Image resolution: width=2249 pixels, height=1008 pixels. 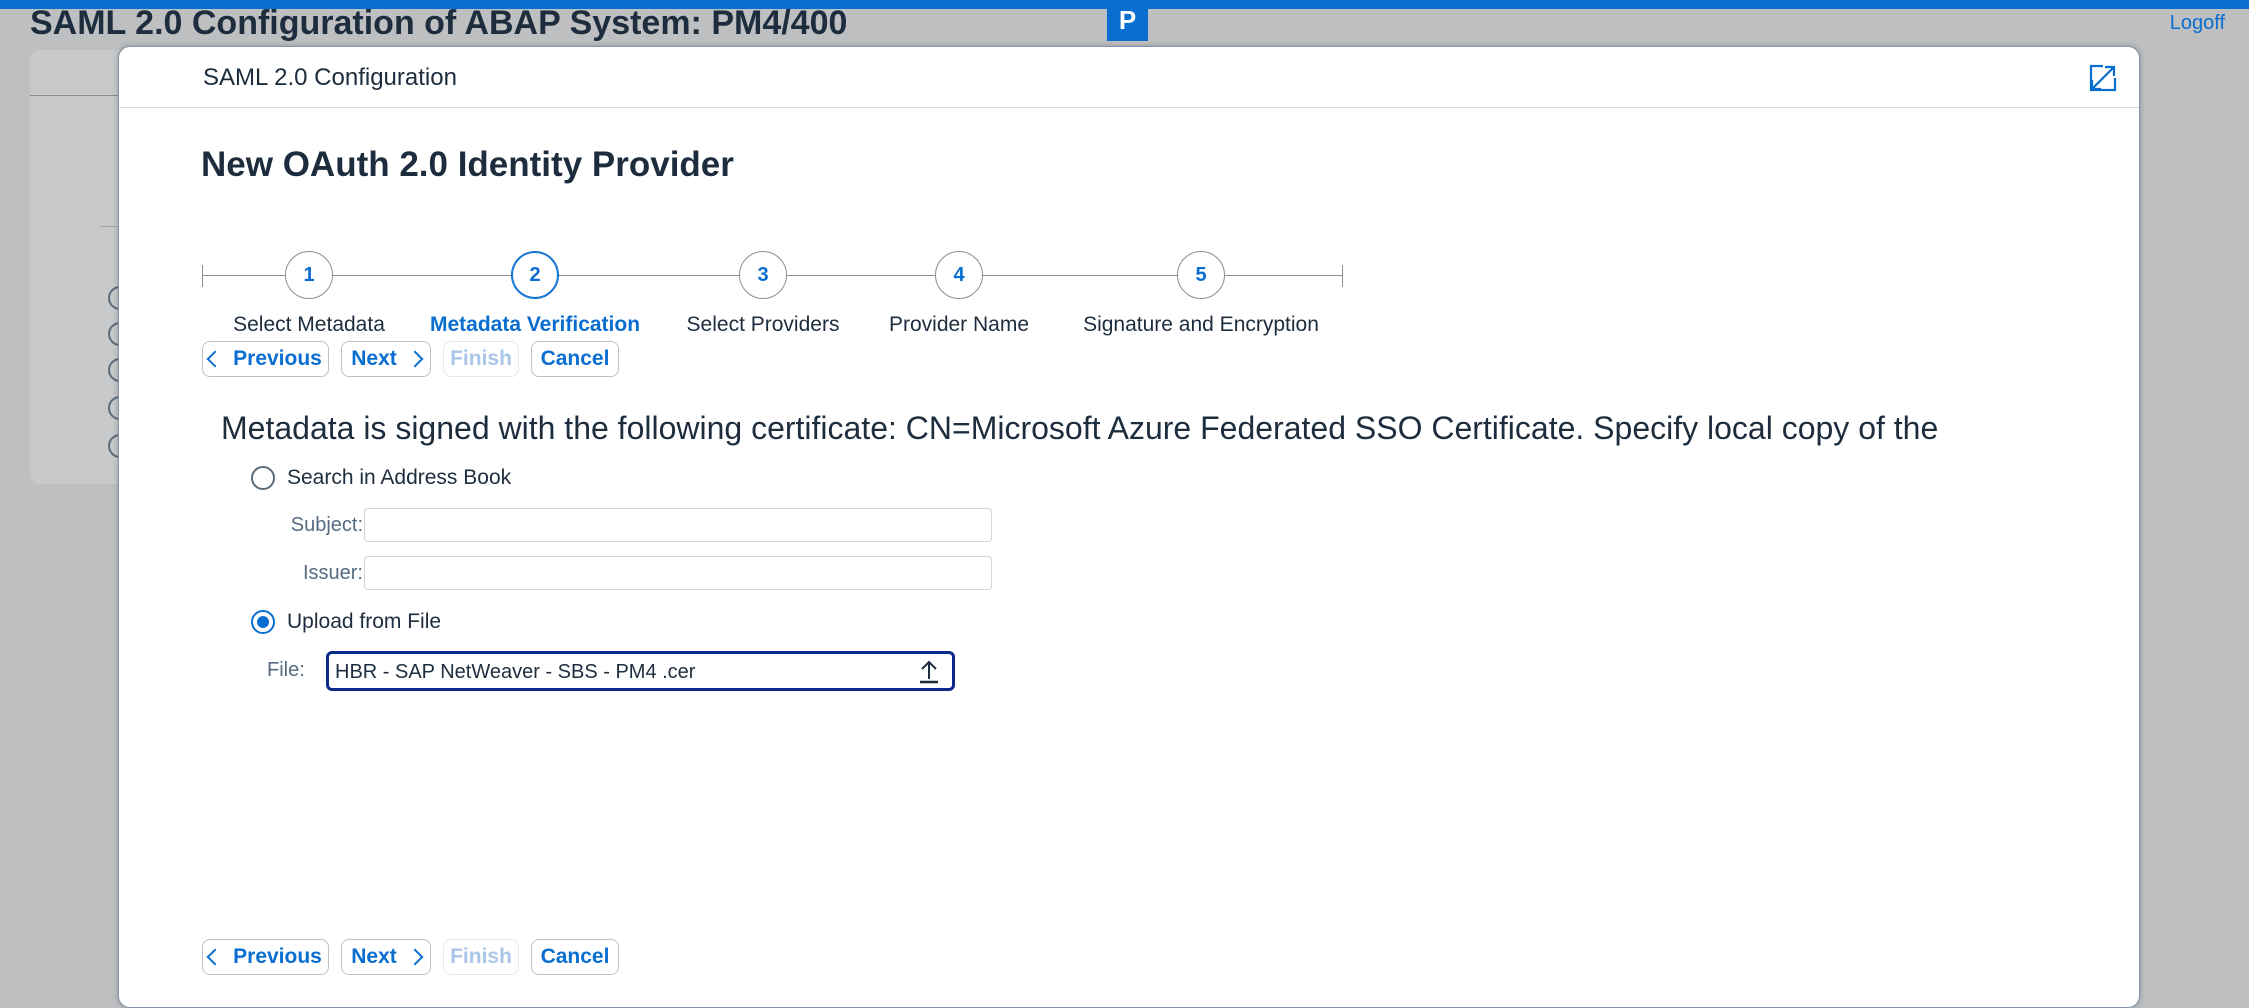 What do you see at coordinates (678, 573) in the screenshot?
I see `issuer-input` at bounding box center [678, 573].